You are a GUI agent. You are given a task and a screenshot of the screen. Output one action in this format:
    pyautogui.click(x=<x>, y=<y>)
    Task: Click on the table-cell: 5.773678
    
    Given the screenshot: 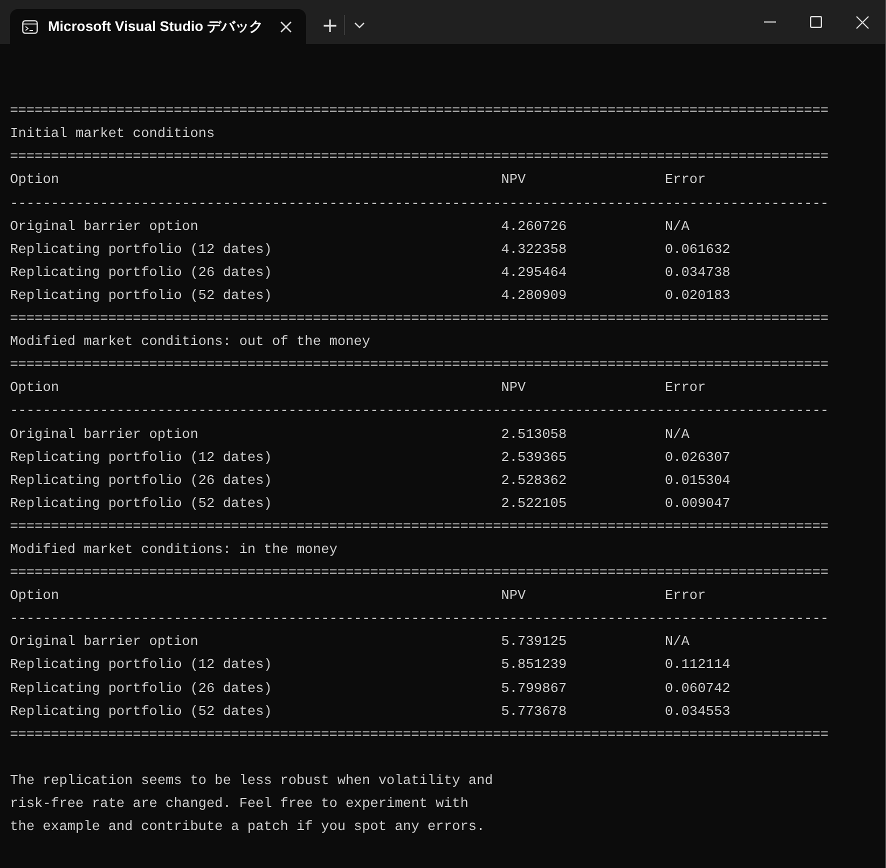 What is the action you would take?
    pyautogui.click(x=534, y=712)
    